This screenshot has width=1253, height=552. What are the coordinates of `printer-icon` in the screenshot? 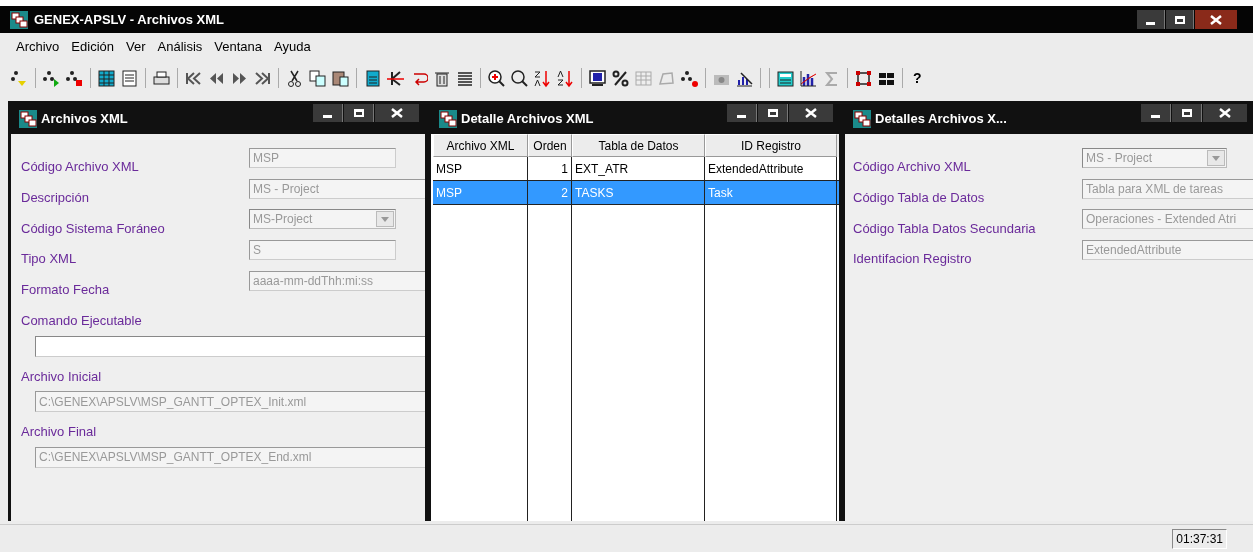 It's located at (161, 78).